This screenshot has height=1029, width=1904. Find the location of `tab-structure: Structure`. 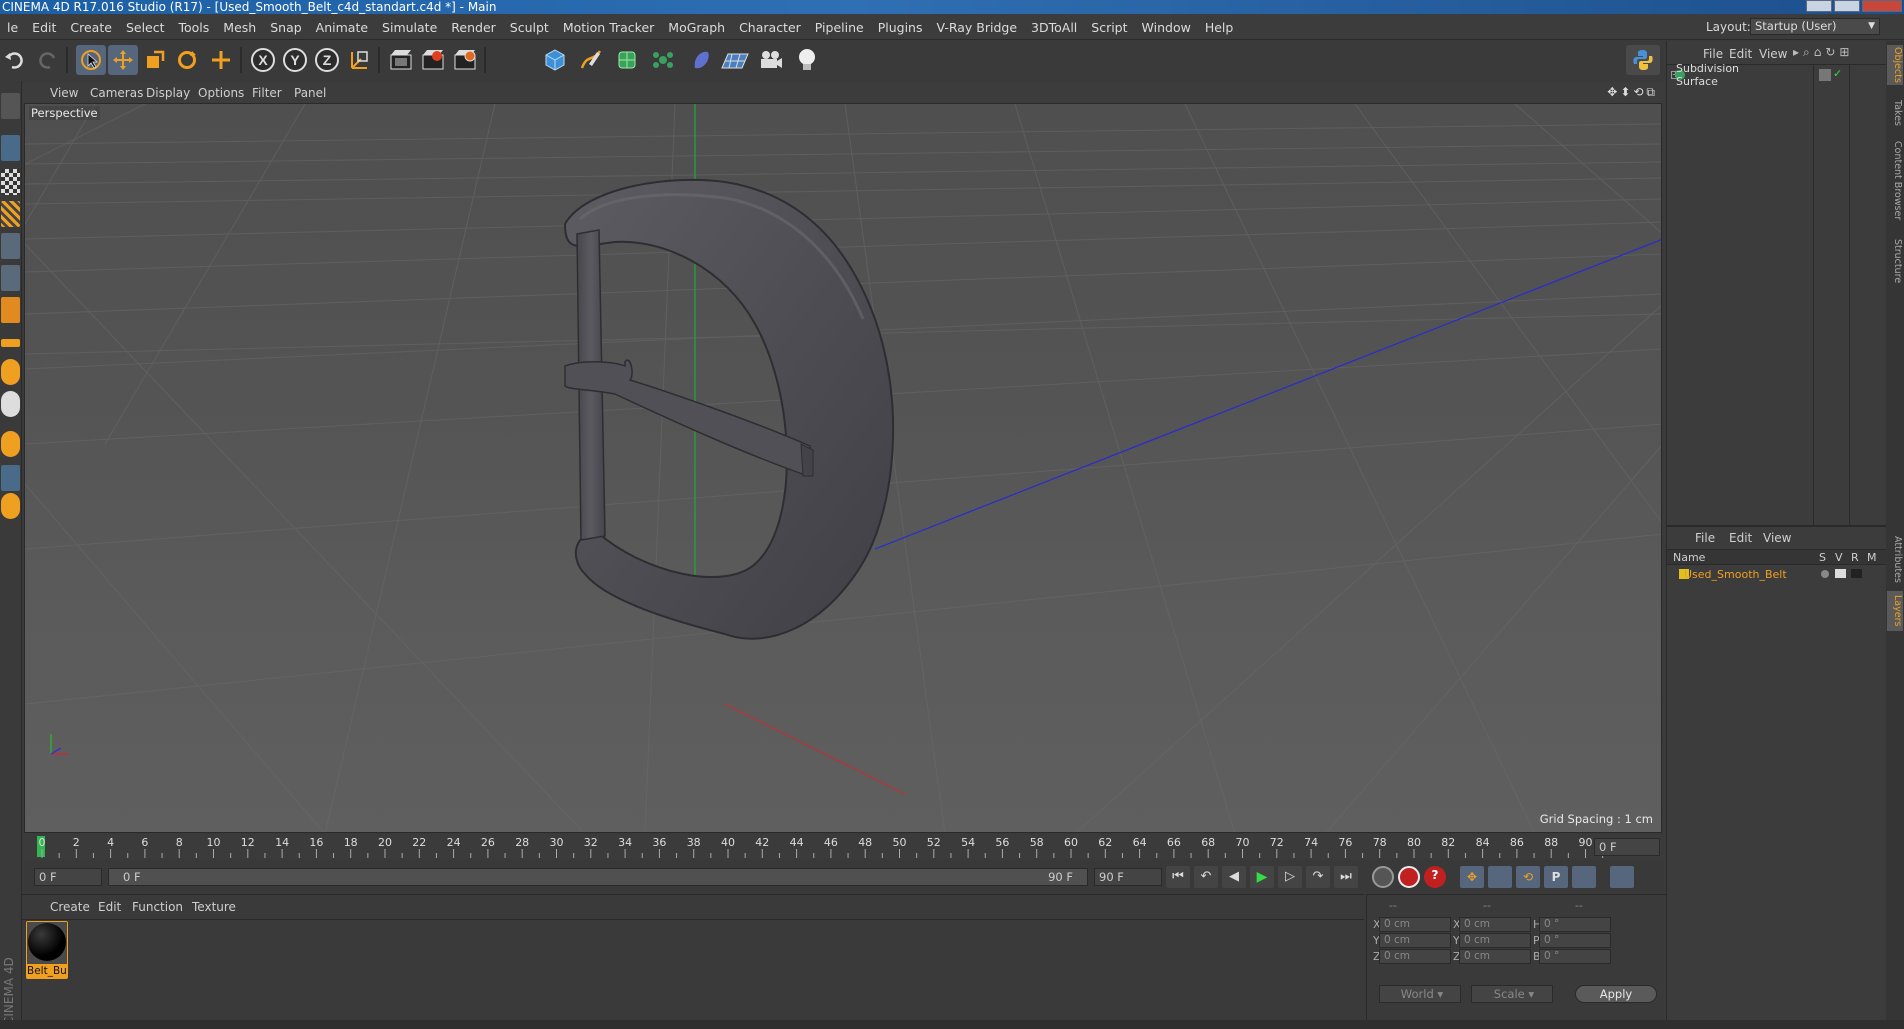

tab-structure: Structure is located at coordinates (1895, 261).